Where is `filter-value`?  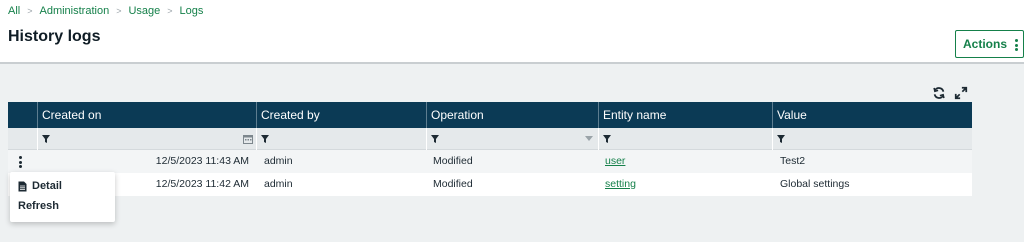
filter-value is located at coordinates (872, 139).